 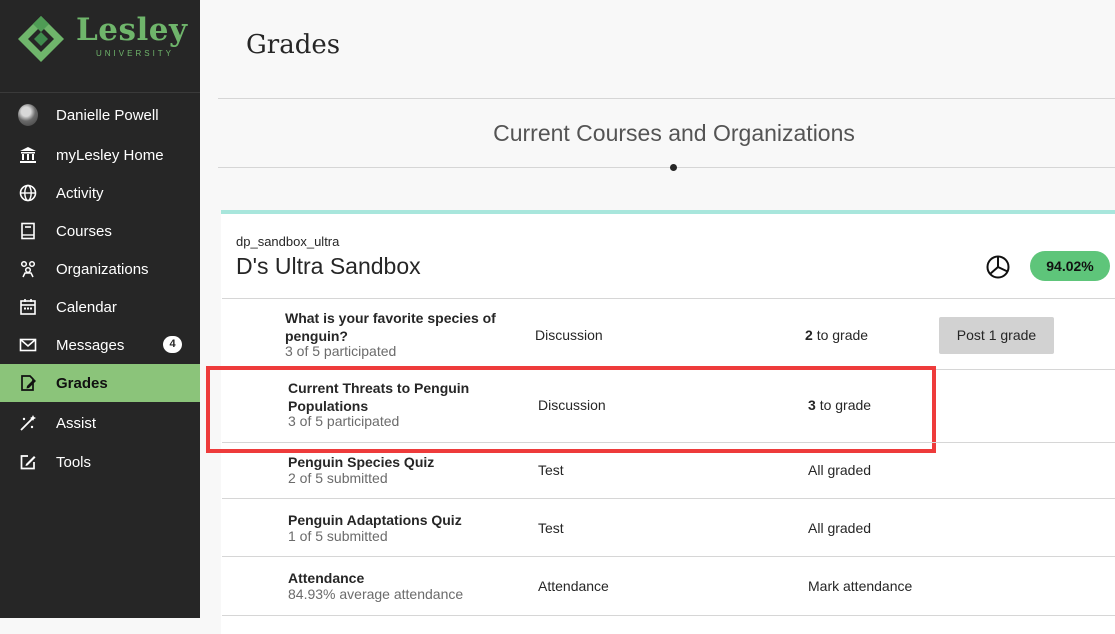 I want to click on grade-item-status: 2 to grade, so click(x=837, y=335).